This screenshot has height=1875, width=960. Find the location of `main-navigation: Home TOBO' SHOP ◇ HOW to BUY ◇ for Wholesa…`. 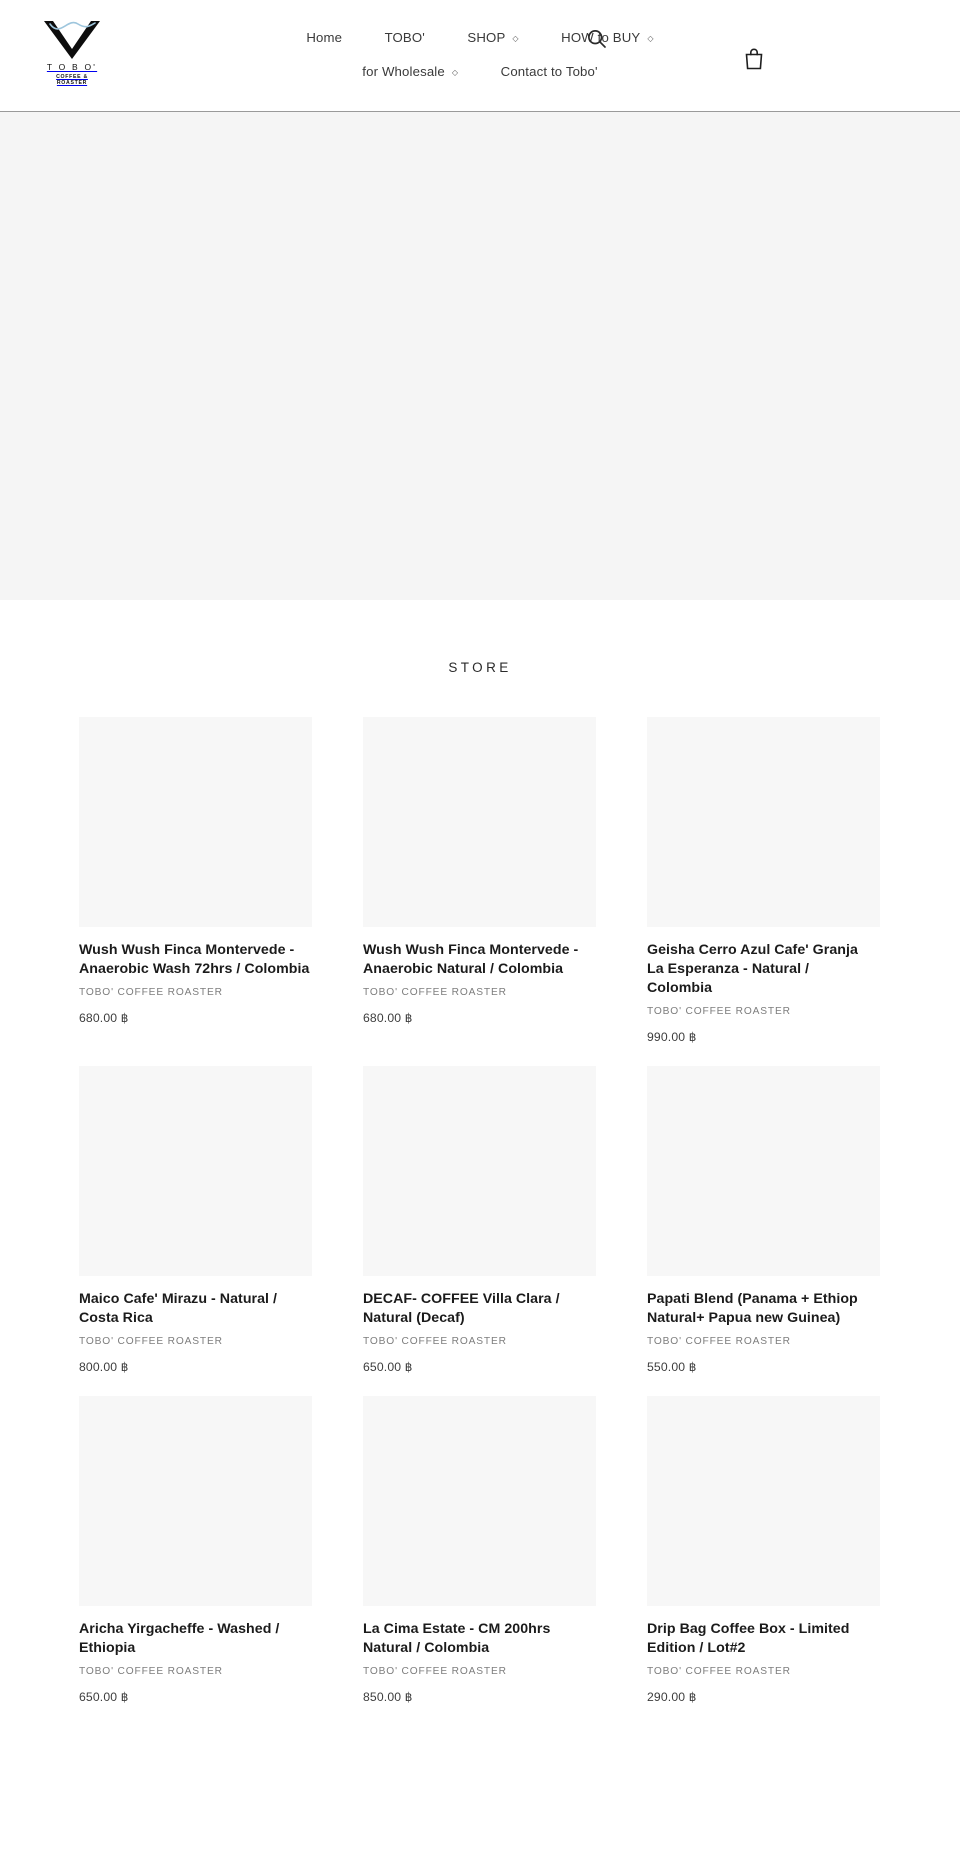

main-navigation: Home TOBO' SHOP ◇ HOW to BUY ◇ for Wholesa… is located at coordinates (480, 54).